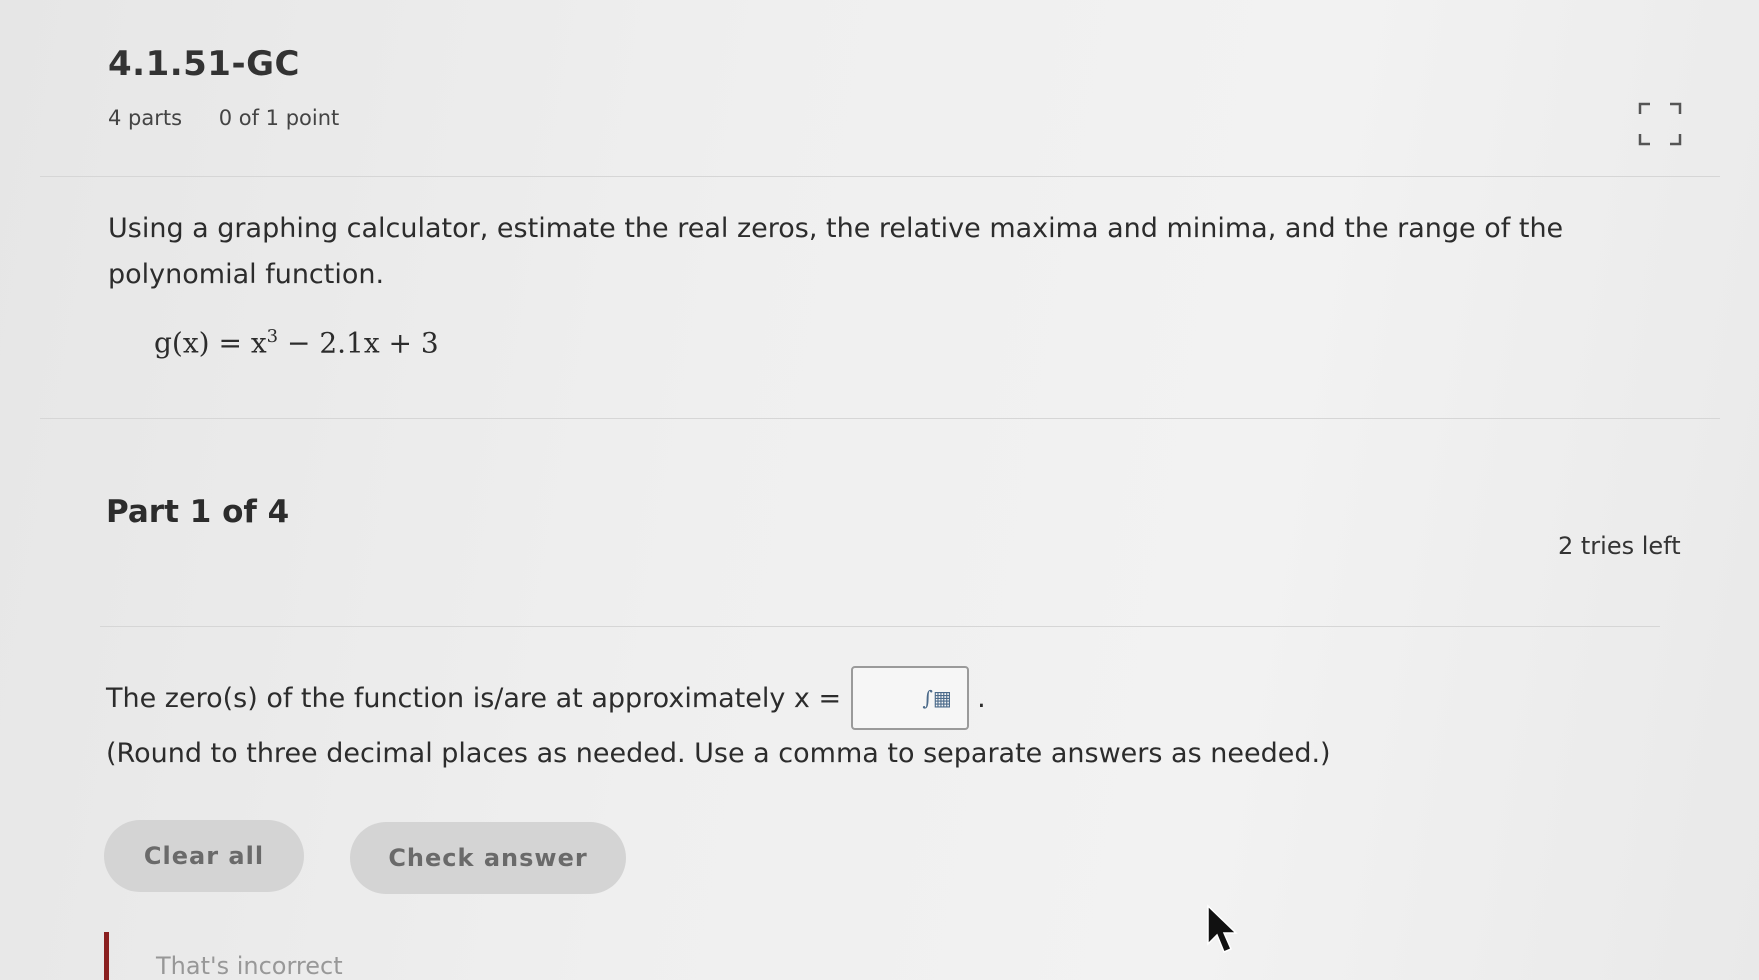 The height and width of the screenshot is (980, 1759). I want to click on formula-lhs: g(x) = x, so click(210, 343).